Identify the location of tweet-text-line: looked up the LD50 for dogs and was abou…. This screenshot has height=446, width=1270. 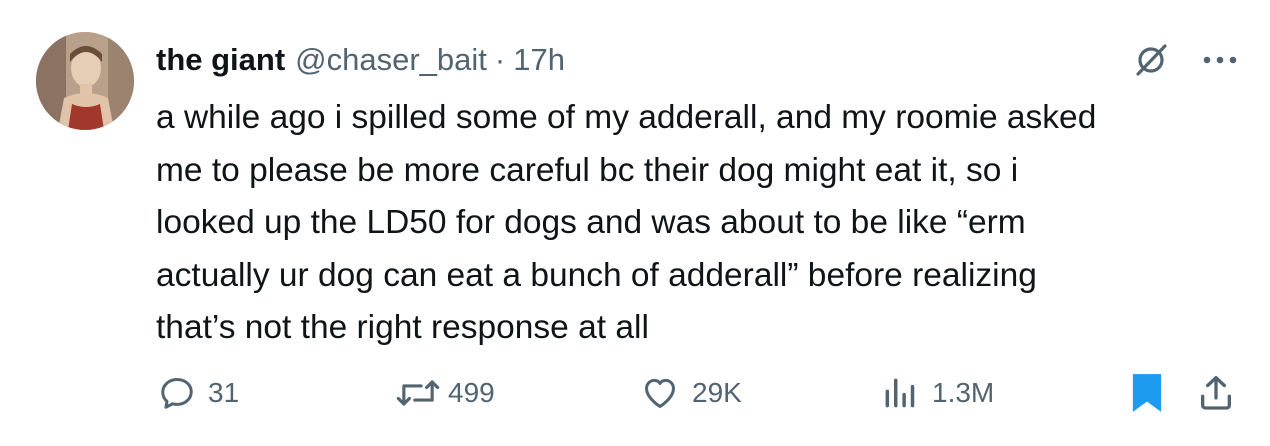
(591, 222).